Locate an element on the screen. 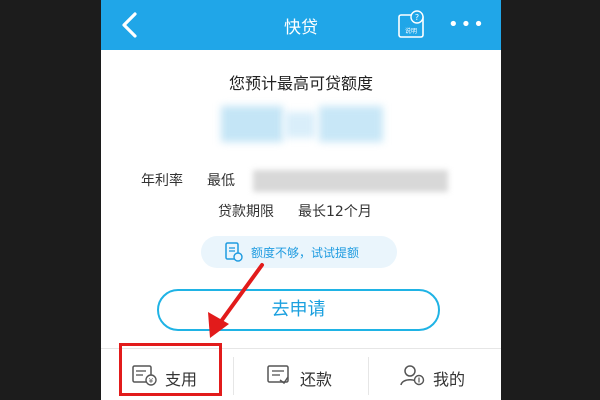 The height and width of the screenshot is (400, 600). more-icon: ••• is located at coordinates (466, 25).